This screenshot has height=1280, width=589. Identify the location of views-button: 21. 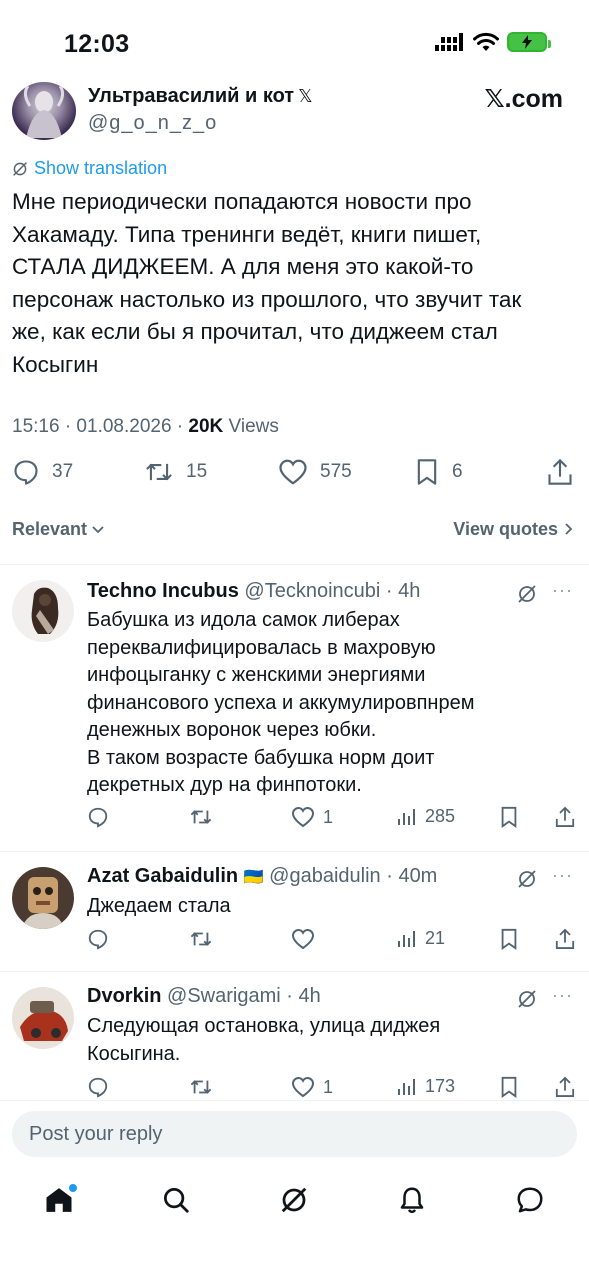
(421, 938).